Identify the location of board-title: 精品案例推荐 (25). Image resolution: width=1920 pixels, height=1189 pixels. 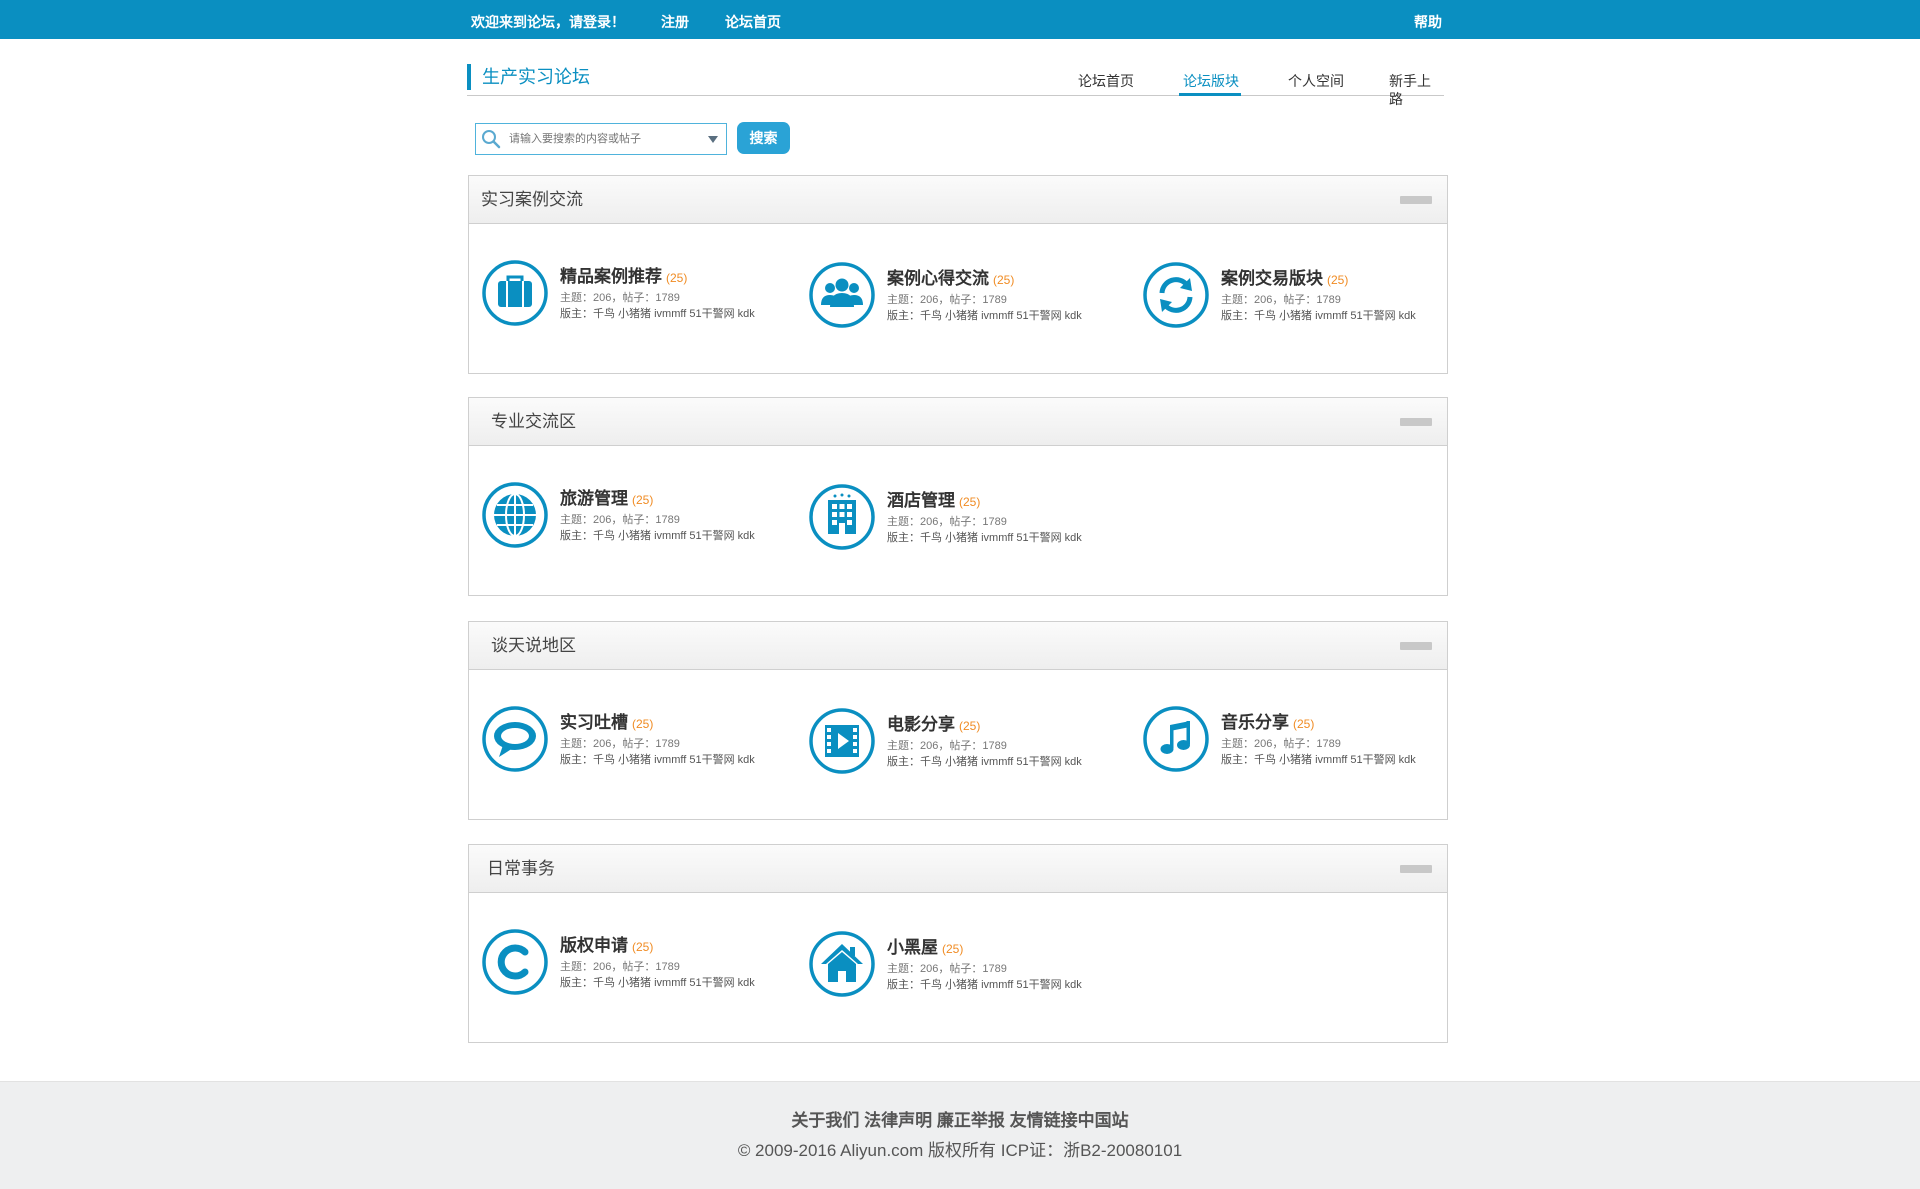
(623, 277).